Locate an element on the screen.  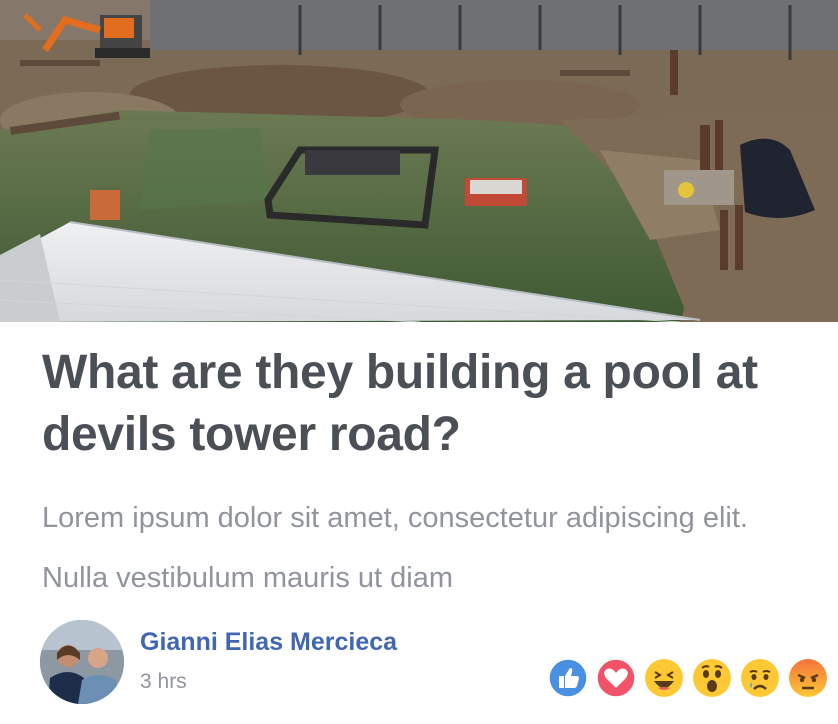
laughing-face-icon is located at coordinates (664, 678).